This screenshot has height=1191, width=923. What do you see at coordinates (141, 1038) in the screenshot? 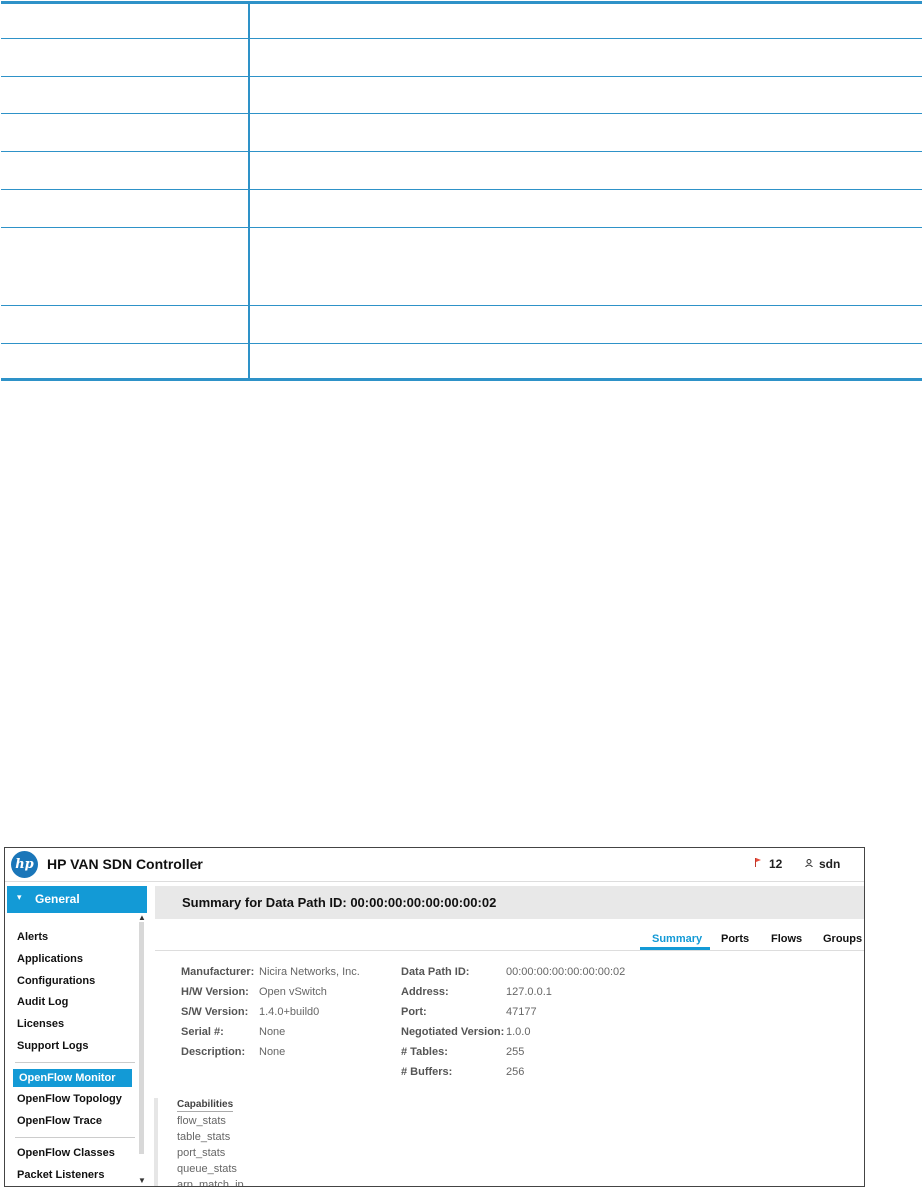
I see `sidebar-scrollbar` at bounding box center [141, 1038].